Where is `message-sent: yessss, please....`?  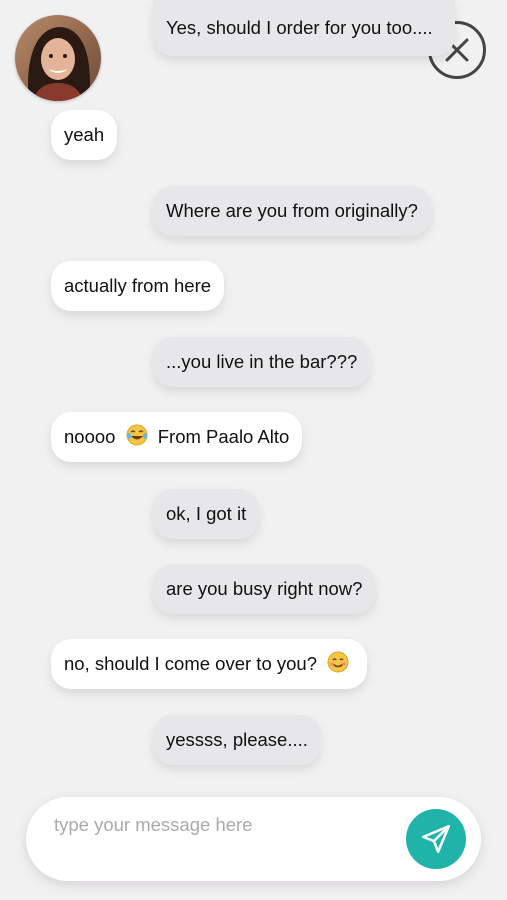 message-sent: yessss, please.... is located at coordinates (237, 740).